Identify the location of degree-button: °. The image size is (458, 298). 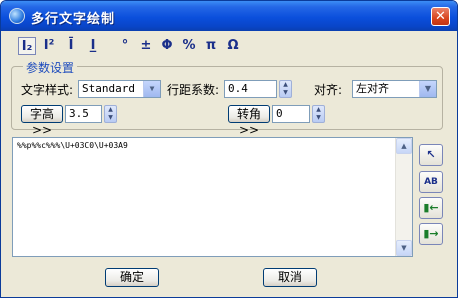
(125, 46).